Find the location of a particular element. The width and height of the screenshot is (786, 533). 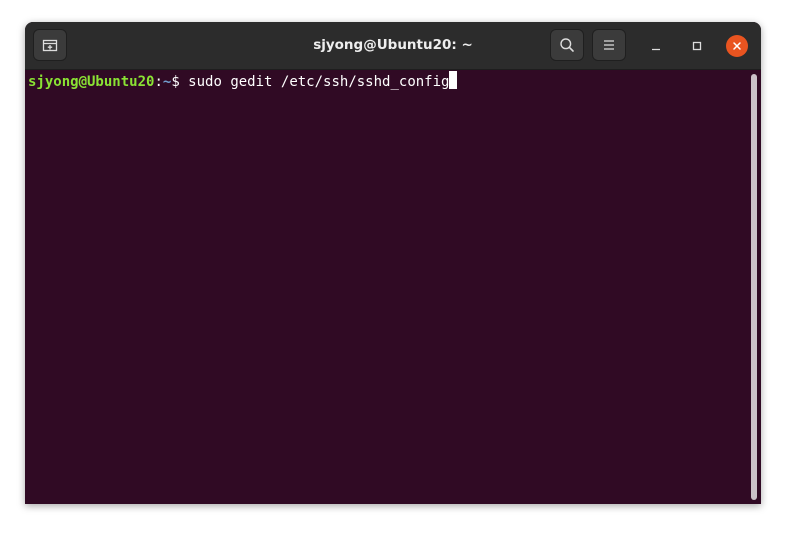

maximize-button is located at coordinates (697, 46).